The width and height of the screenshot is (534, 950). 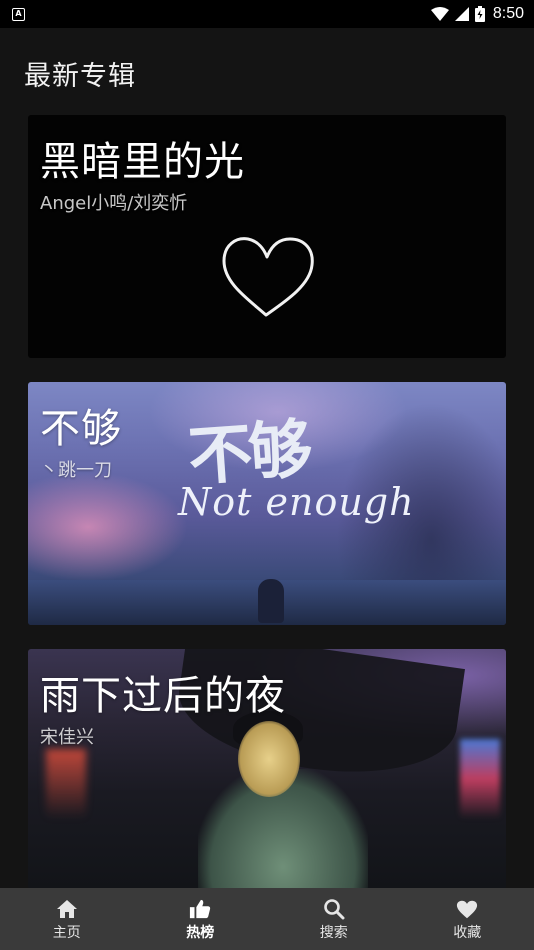 I want to click on bottom-nav: 主页 热榜 搜索 收藏, so click(x=267, y=919).